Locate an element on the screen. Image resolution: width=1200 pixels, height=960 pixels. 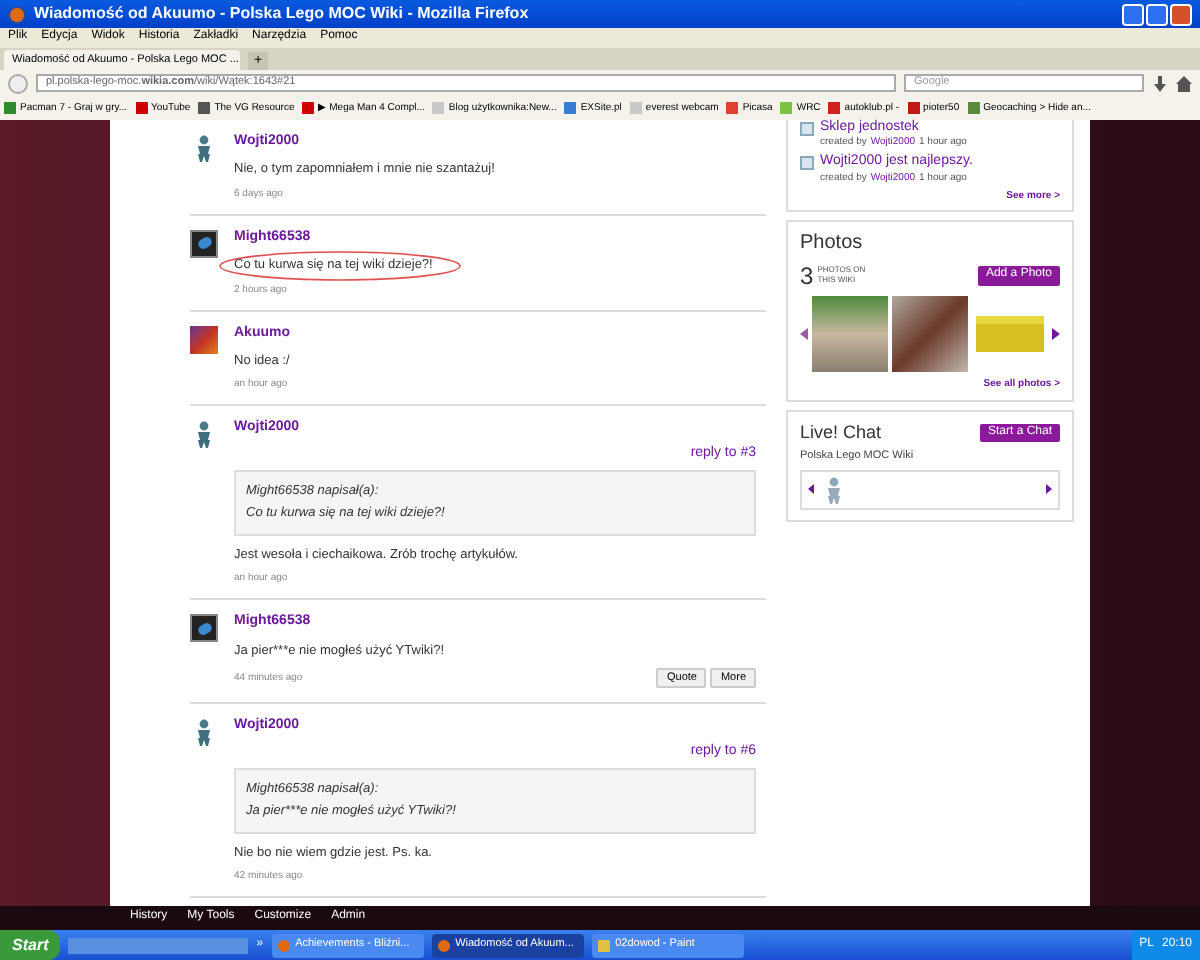
module-title: Photos is located at coordinates (832, 243).